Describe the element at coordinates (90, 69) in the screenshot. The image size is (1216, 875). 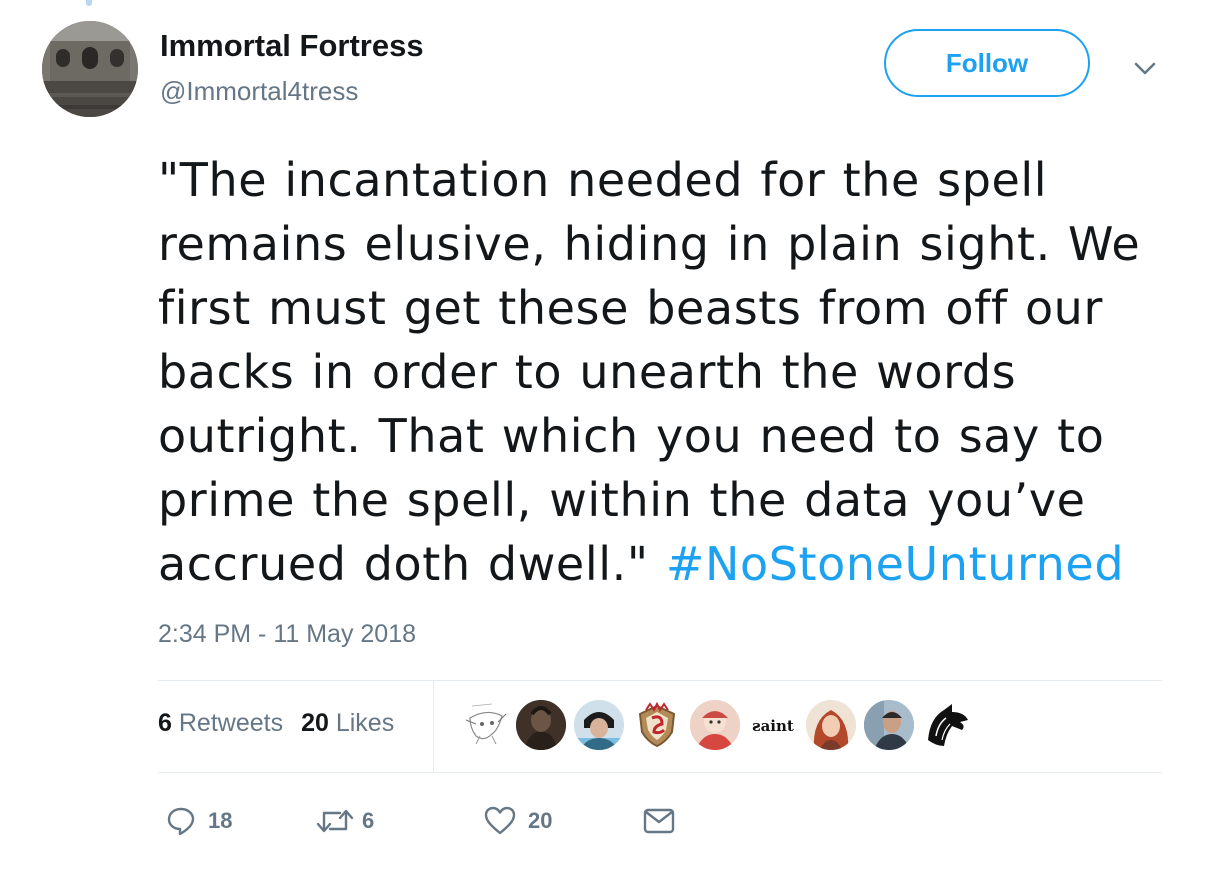
I see `author-avatar` at that location.